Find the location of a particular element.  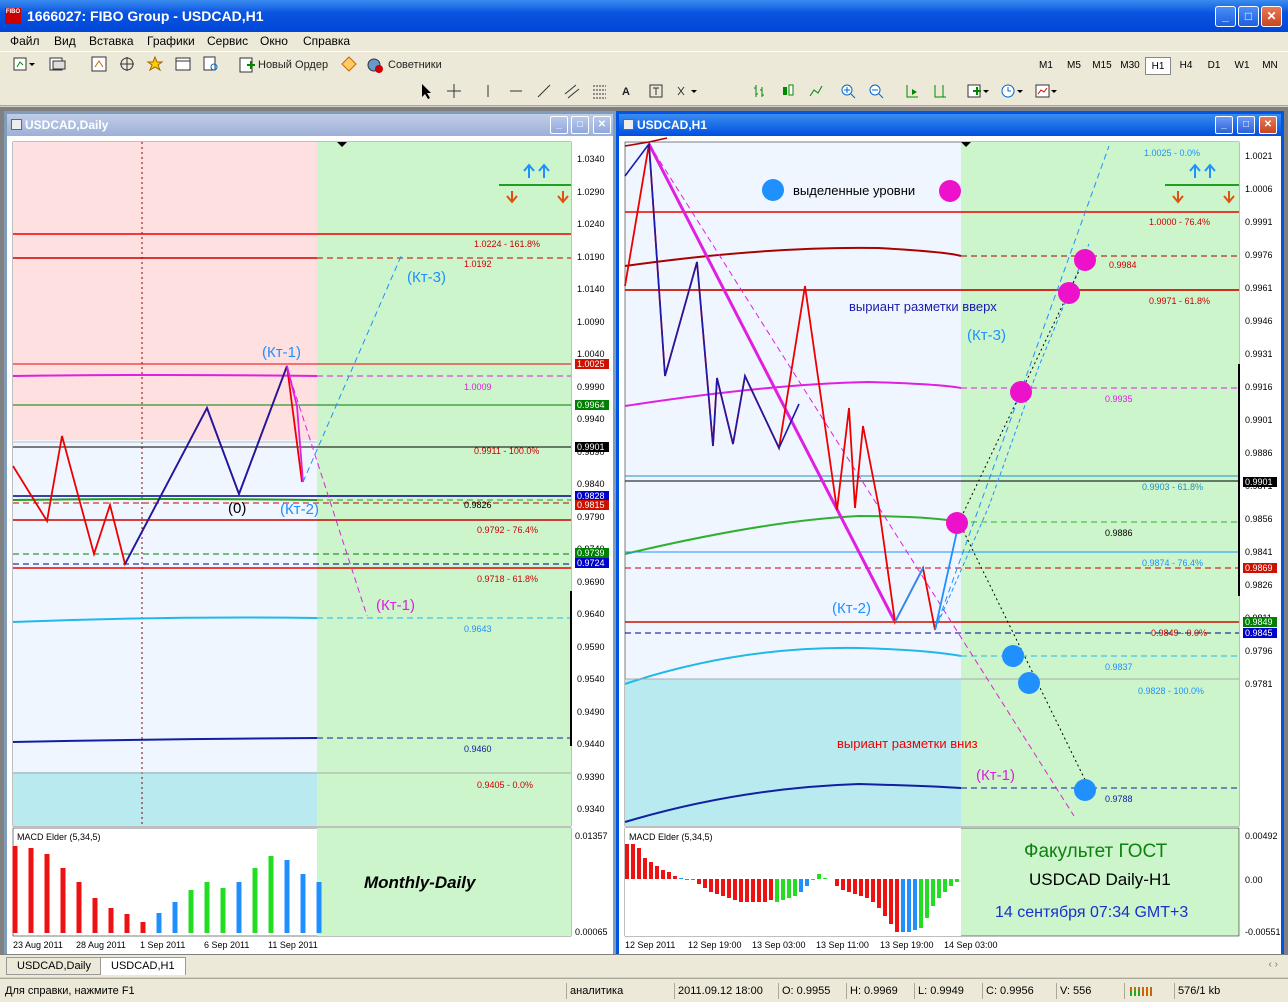

svg-text: 11 Sep 2011 is located at coordinates (293, 945).